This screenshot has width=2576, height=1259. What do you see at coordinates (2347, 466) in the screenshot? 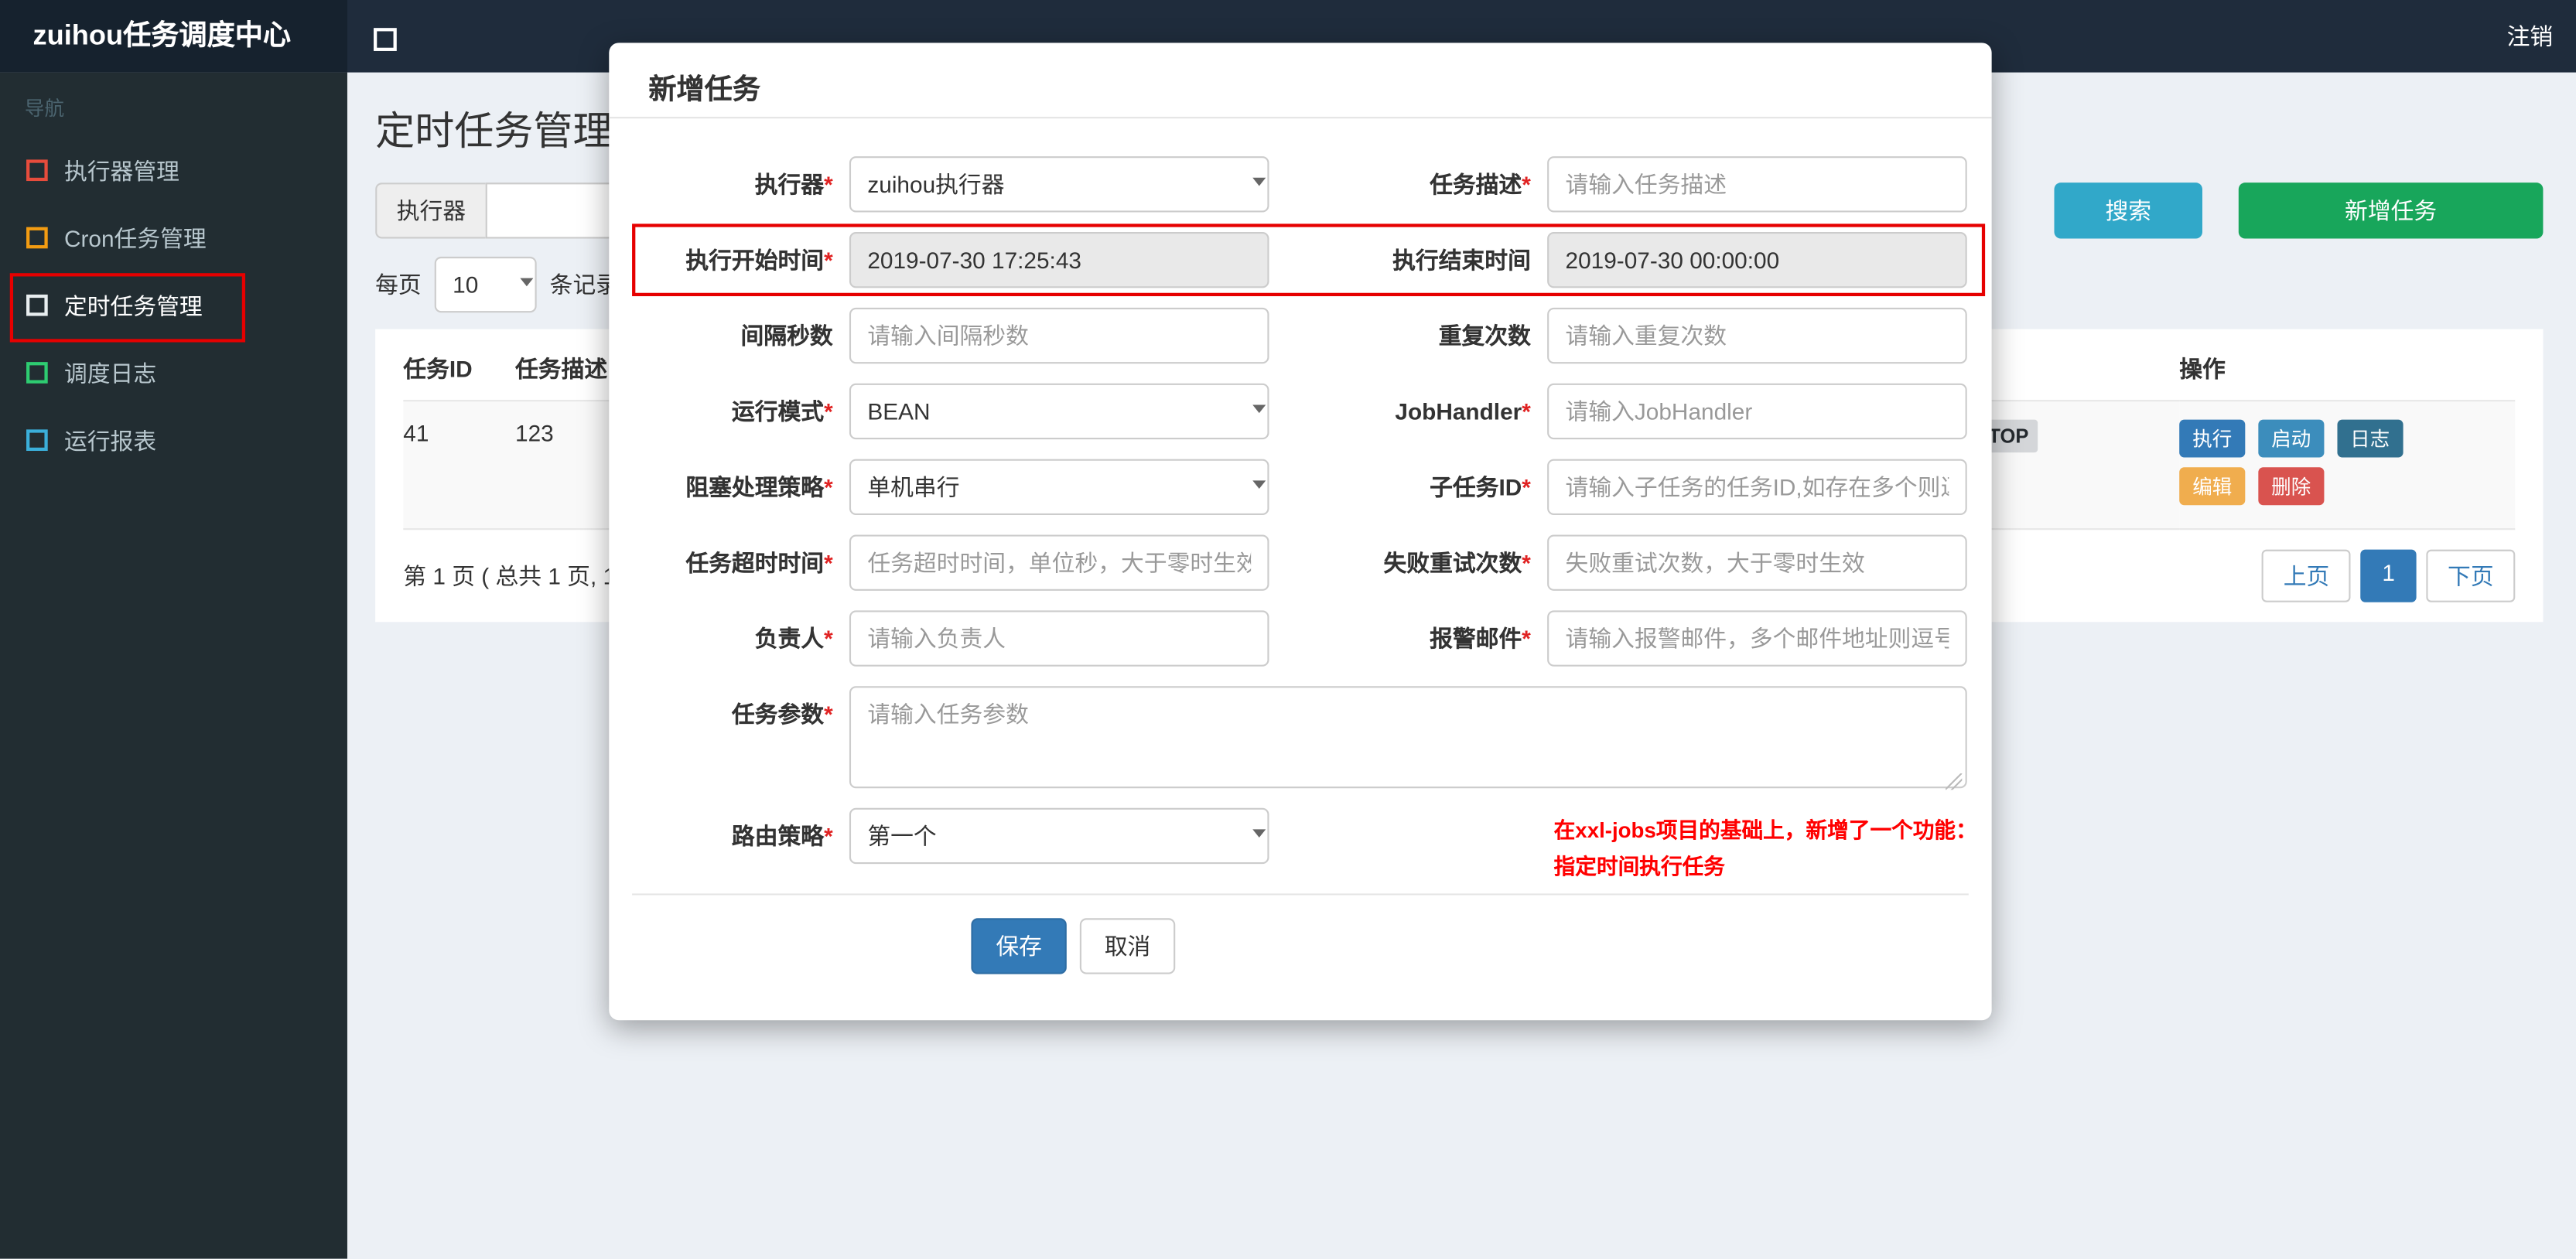
I see `cell-actions: 执行 启动 日志 编辑 删除` at bounding box center [2347, 466].